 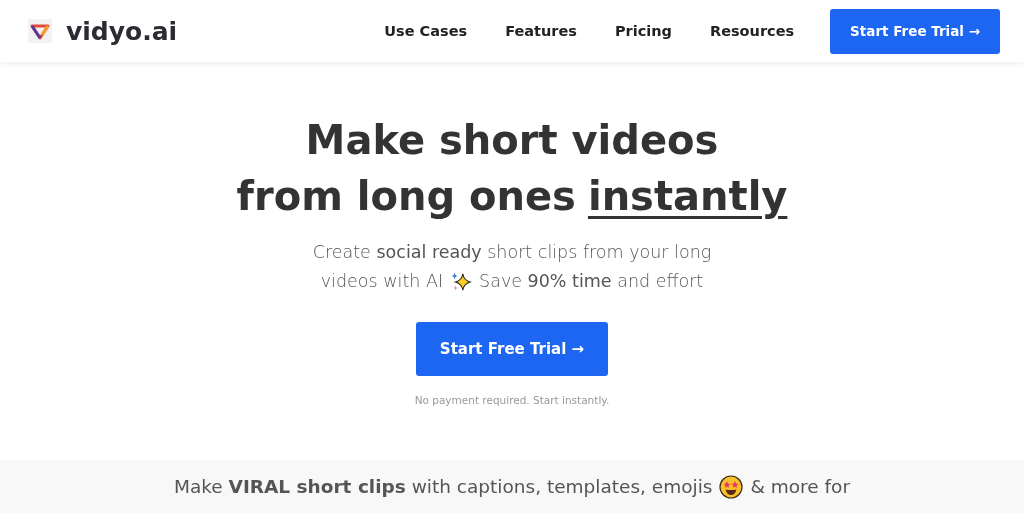 I want to click on nav-link: Resources, so click(x=752, y=31).